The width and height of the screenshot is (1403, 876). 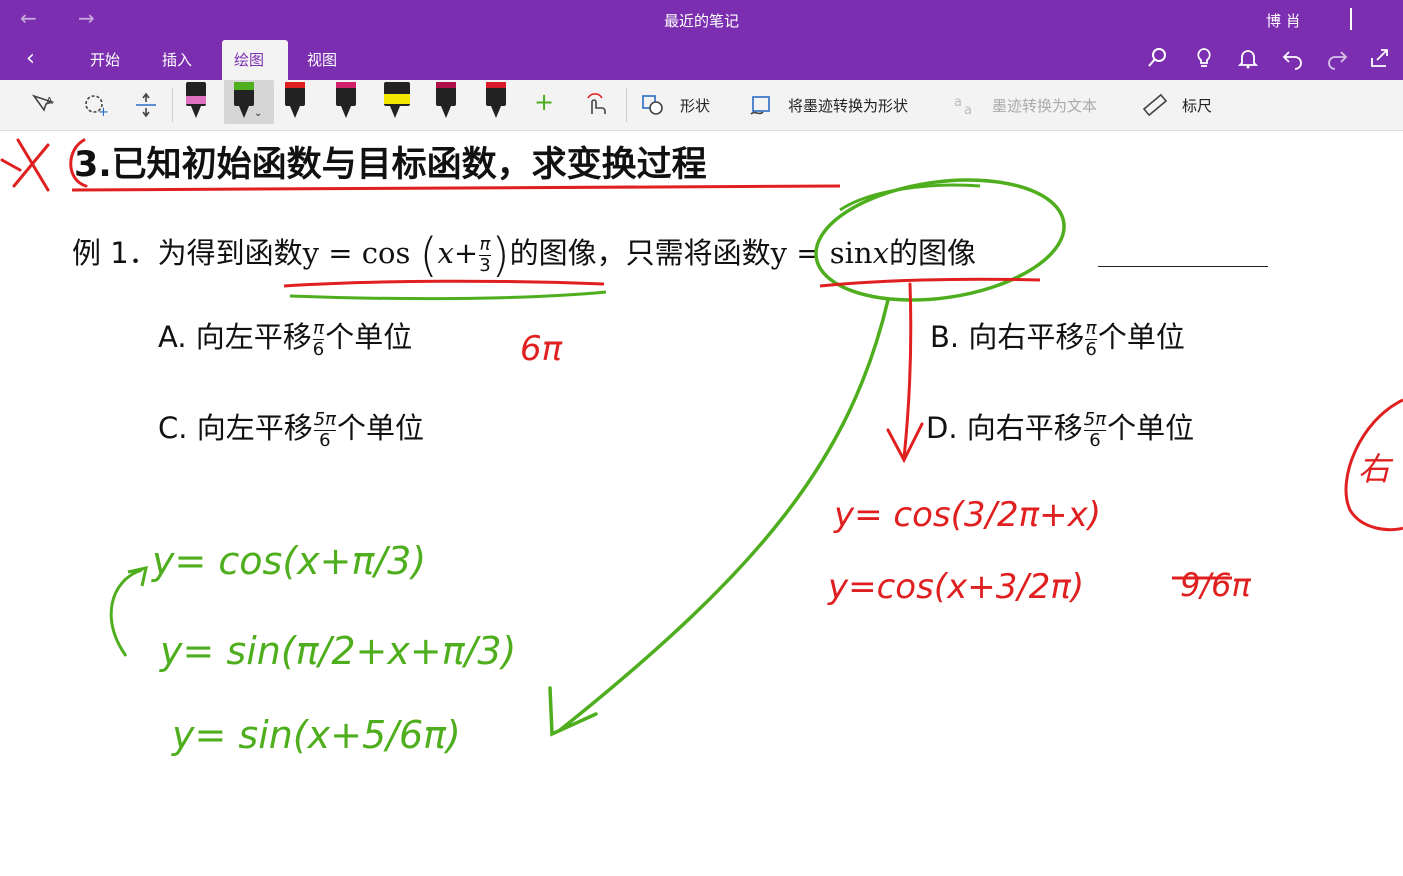 I want to click on ink-red-eq1: y= cos(3/2π+x), so click(x=967, y=515).